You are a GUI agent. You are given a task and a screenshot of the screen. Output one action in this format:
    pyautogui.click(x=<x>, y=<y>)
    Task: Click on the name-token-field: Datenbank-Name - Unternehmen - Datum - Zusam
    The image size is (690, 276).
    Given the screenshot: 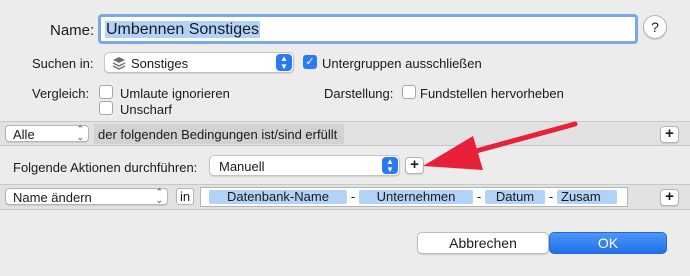 What is the action you would take?
    pyautogui.click(x=414, y=197)
    